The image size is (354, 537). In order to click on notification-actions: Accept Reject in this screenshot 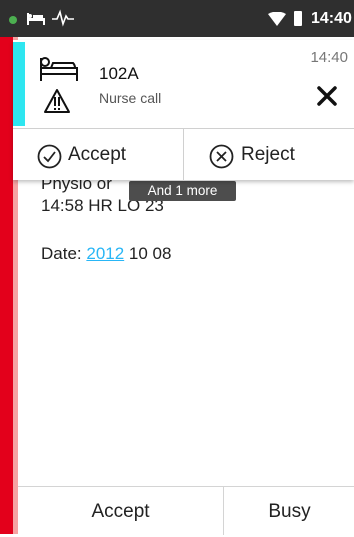, I will do `click(183, 154)`.